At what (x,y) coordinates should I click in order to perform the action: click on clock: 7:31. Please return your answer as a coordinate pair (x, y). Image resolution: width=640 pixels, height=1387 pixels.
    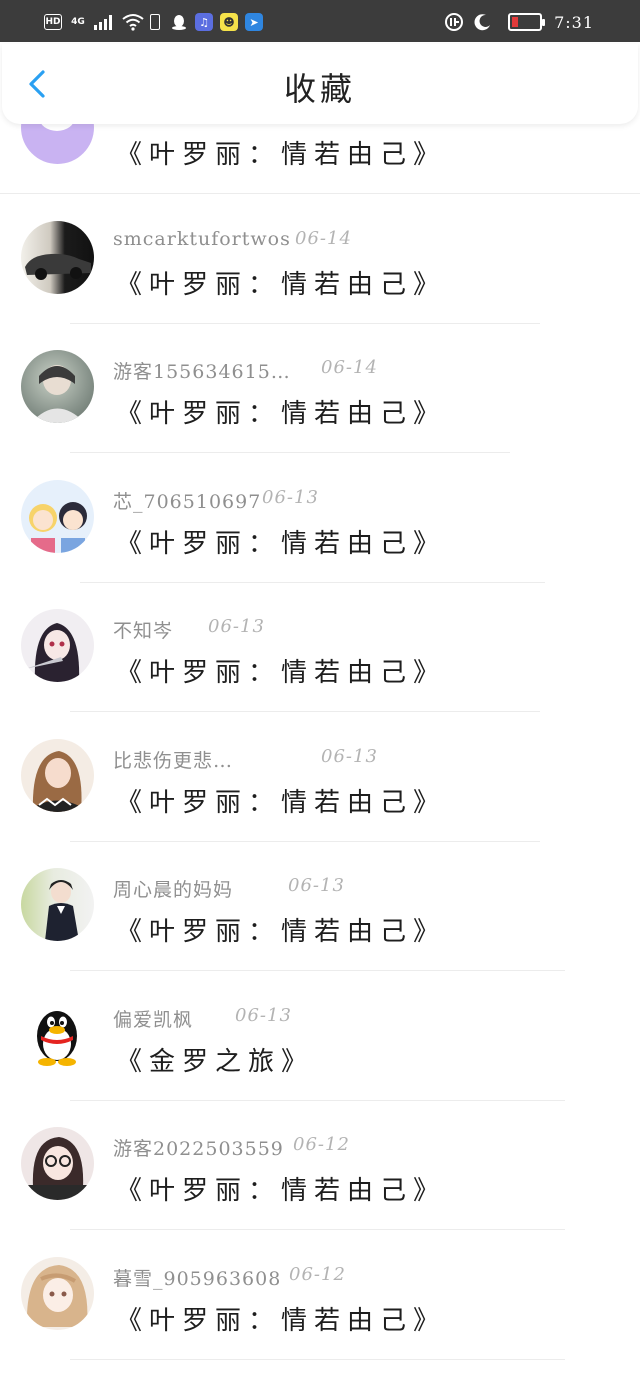
    Looking at the image, I should click on (574, 22).